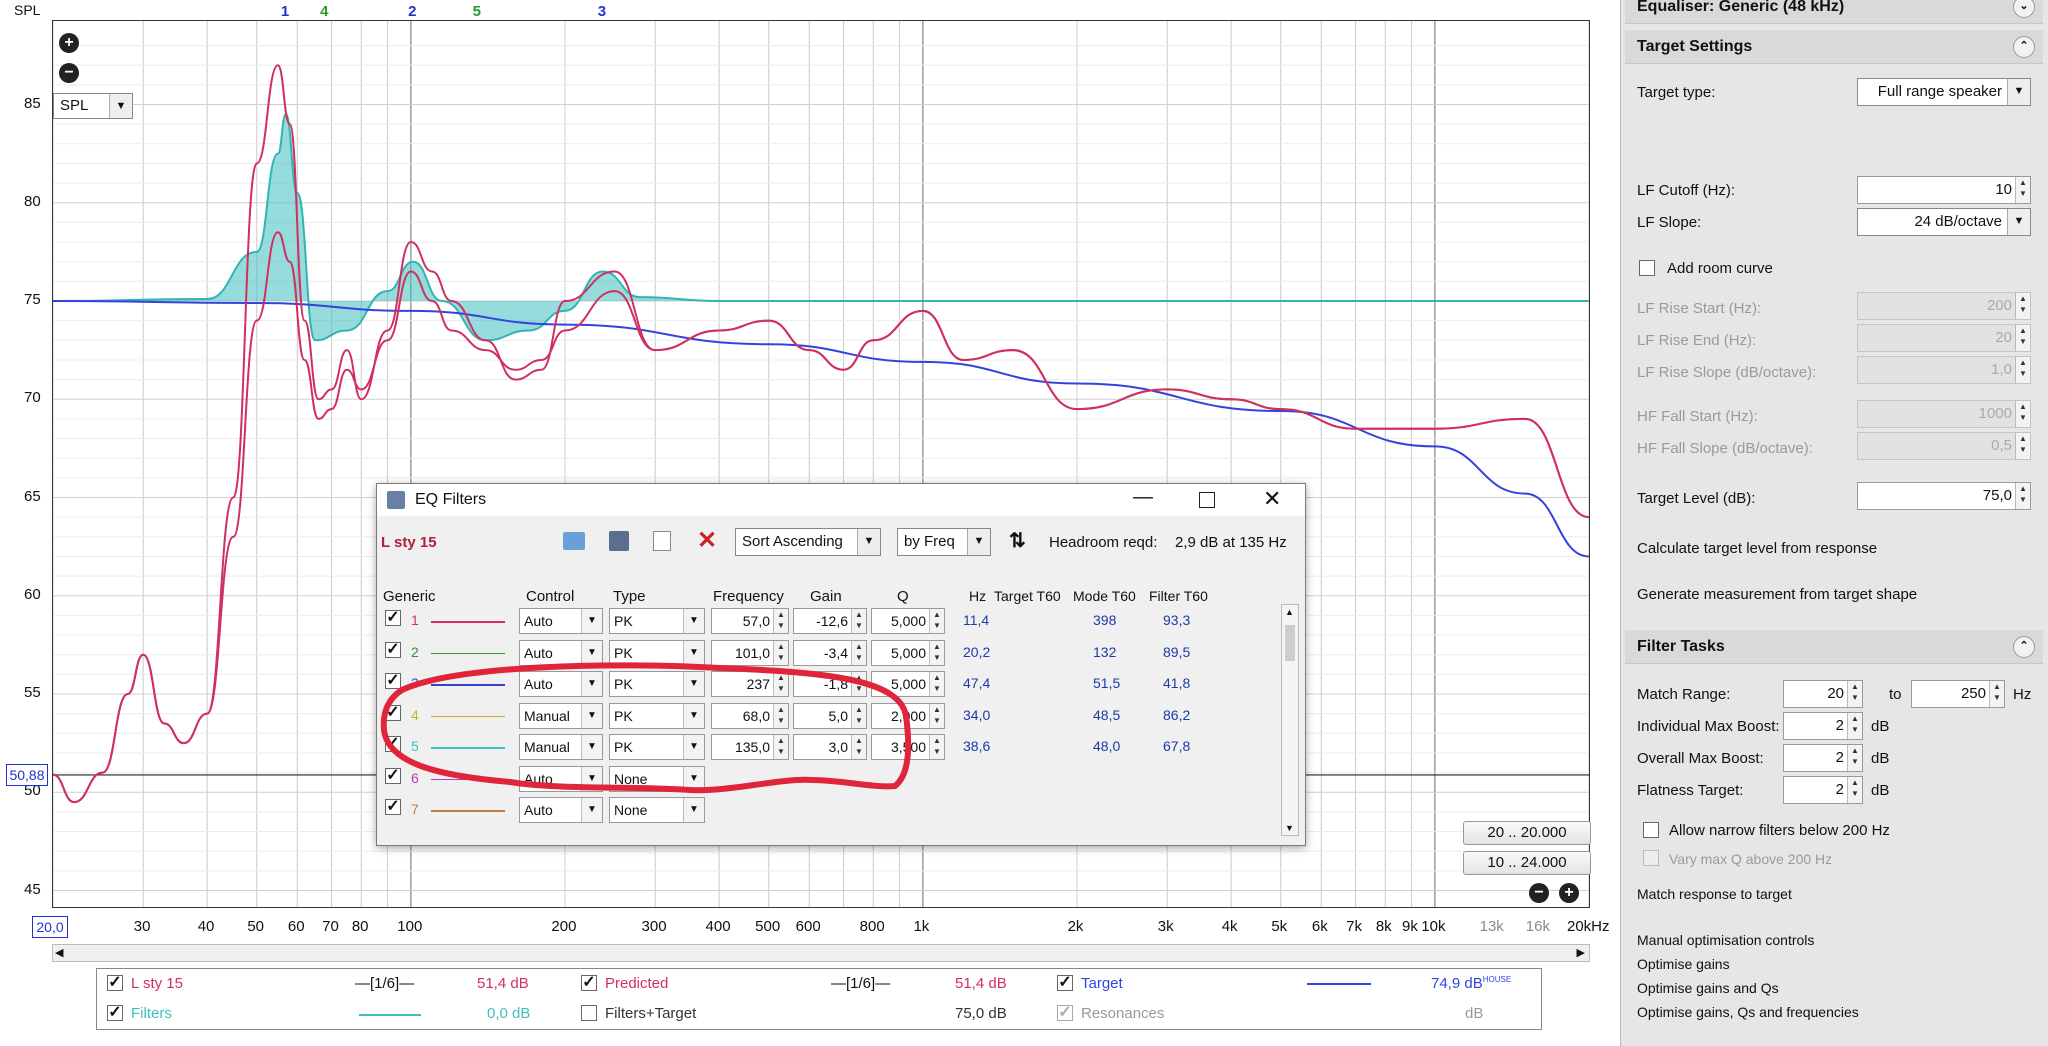  Describe the element at coordinates (750, 621) in the screenshot. I see `filter-frequency-input: 57,0 ▲ ▼` at that location.